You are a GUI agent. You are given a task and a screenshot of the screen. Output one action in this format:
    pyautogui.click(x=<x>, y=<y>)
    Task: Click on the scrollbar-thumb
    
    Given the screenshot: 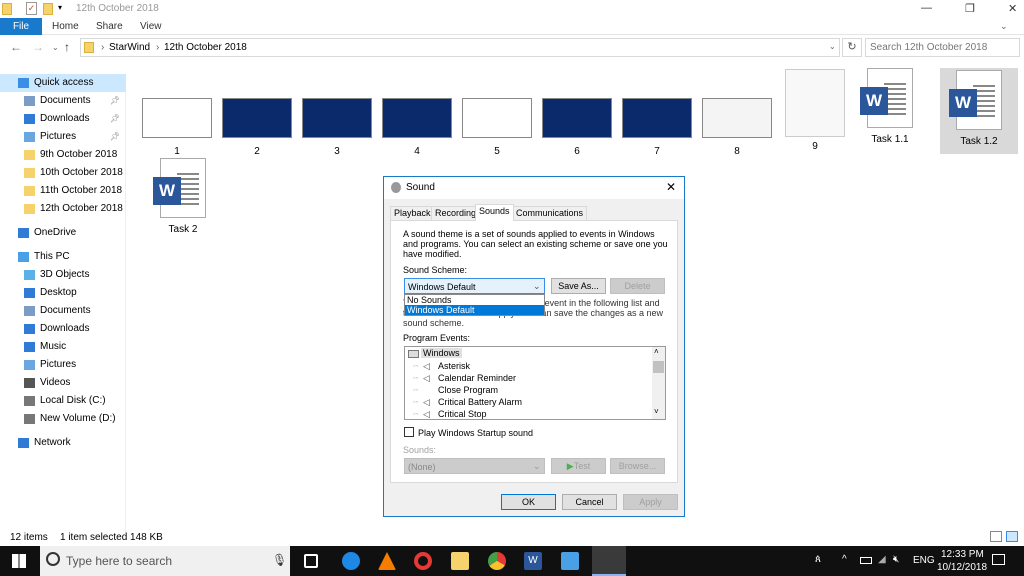 What is the action you would take?
    pyautogui.click(x=658, y=367)
    